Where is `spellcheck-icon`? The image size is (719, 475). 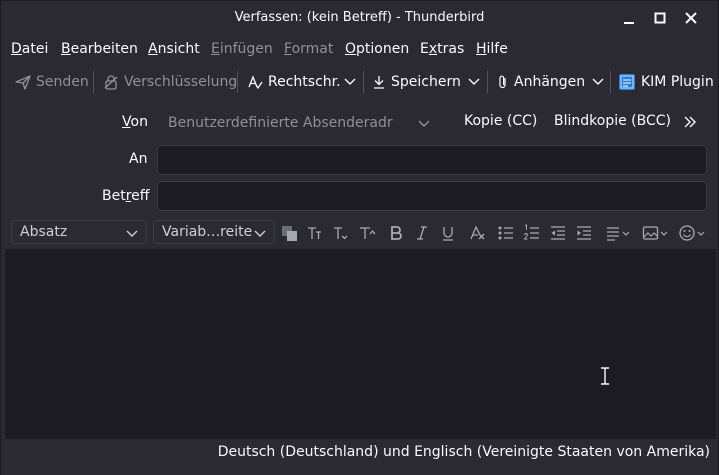
spellcheck-icon is located at coordinates (255, 82).